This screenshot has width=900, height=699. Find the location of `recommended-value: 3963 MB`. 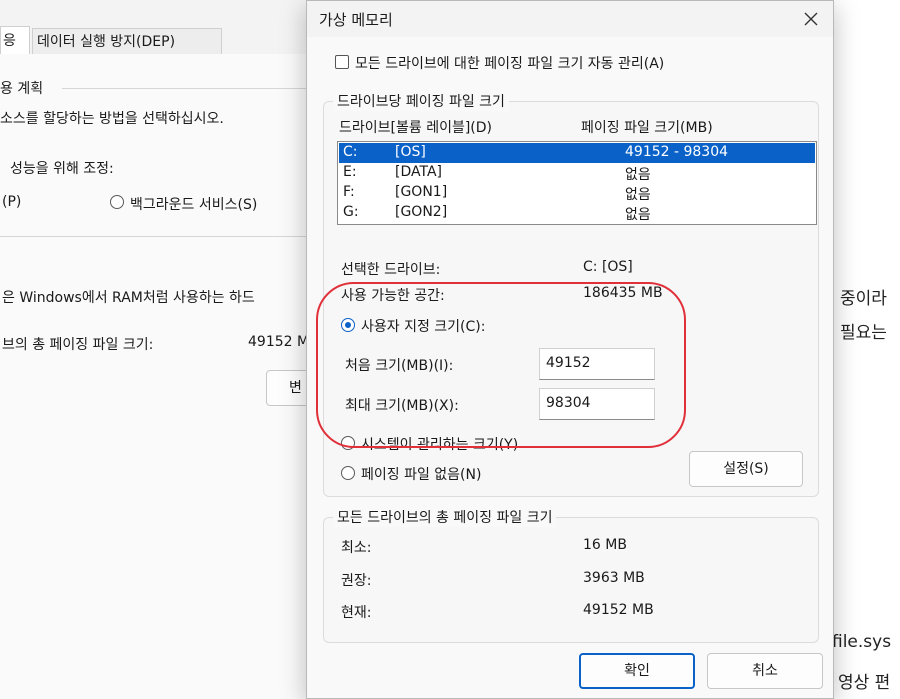

recommended-value: 3963 MB is located at coordinates (614, 578).